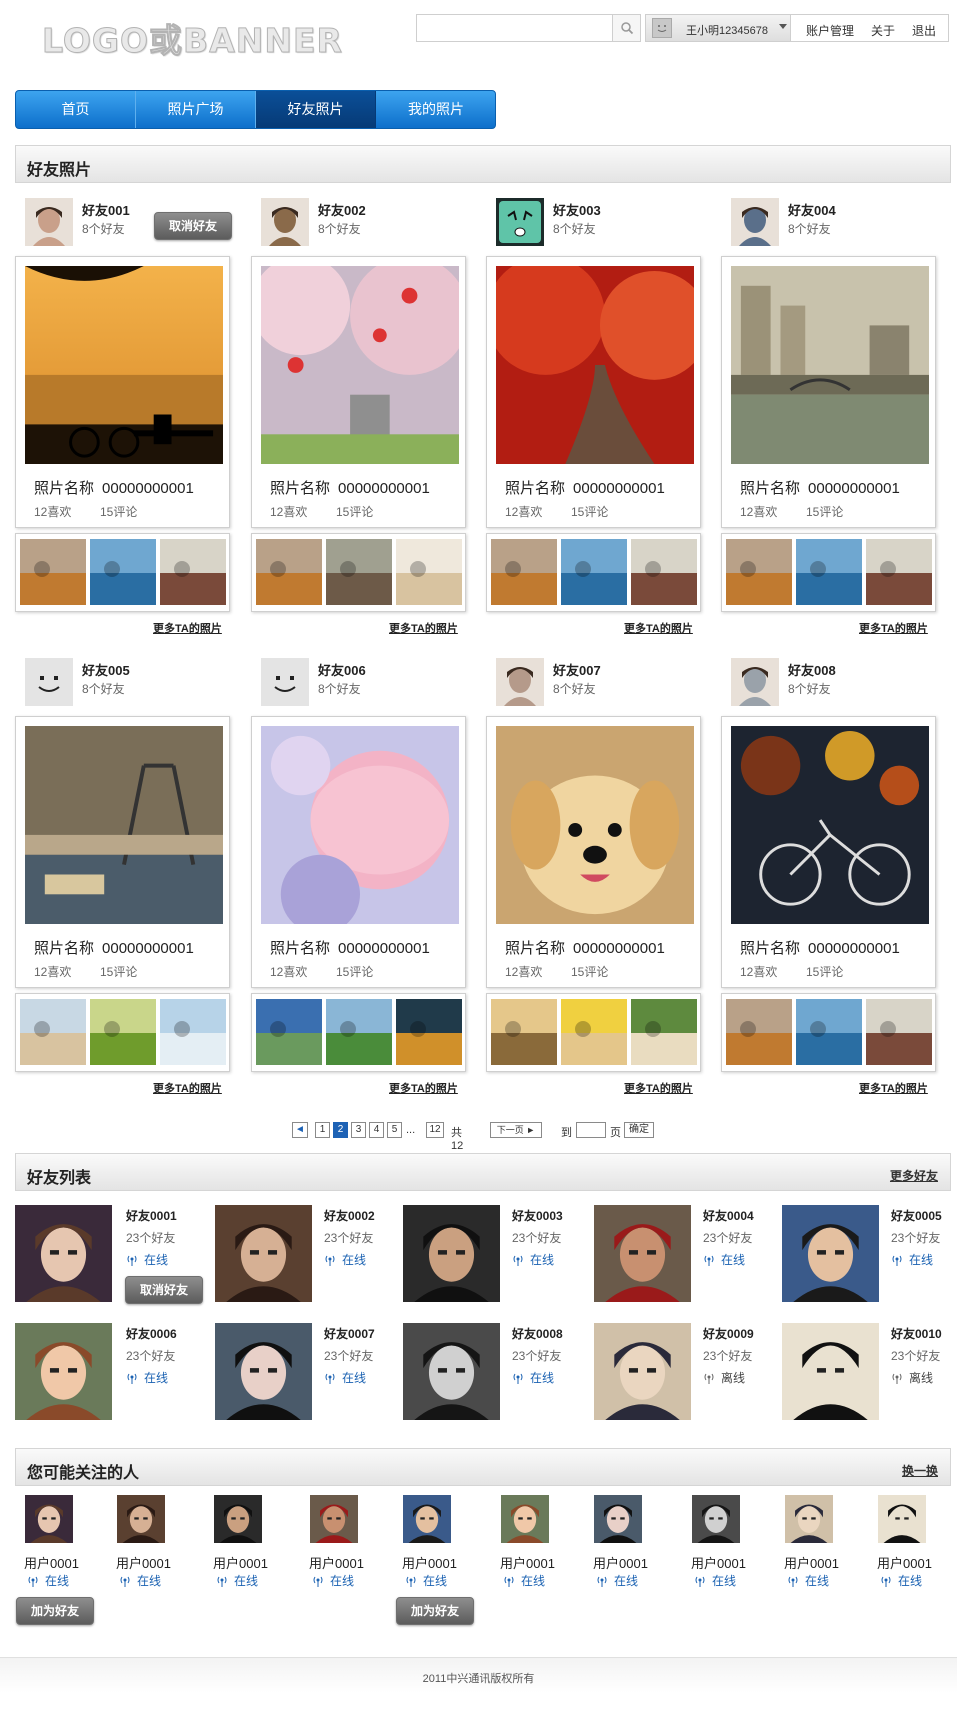  What do you see at coordinates (537, 1215) in the screenshot?
I see `friend-list-name: 好友0003` at bounding box center [537, 1215].